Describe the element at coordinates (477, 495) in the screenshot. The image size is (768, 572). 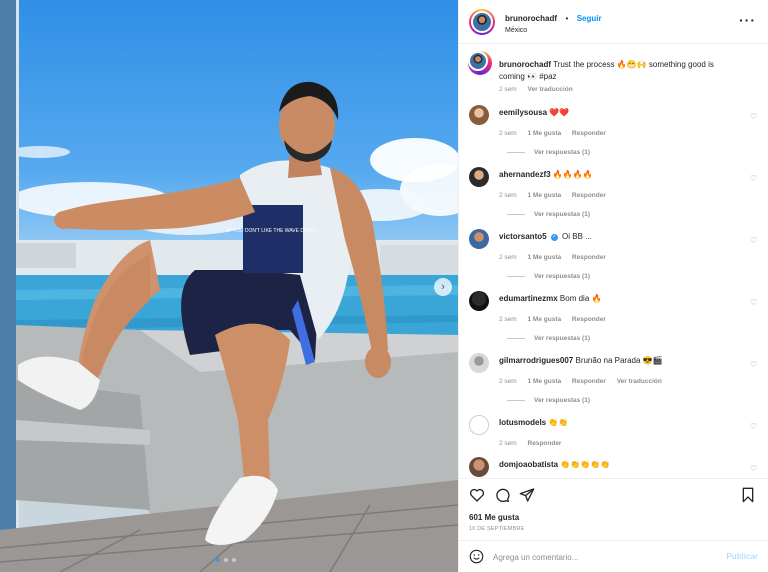
I see `heart-icon` at that location.